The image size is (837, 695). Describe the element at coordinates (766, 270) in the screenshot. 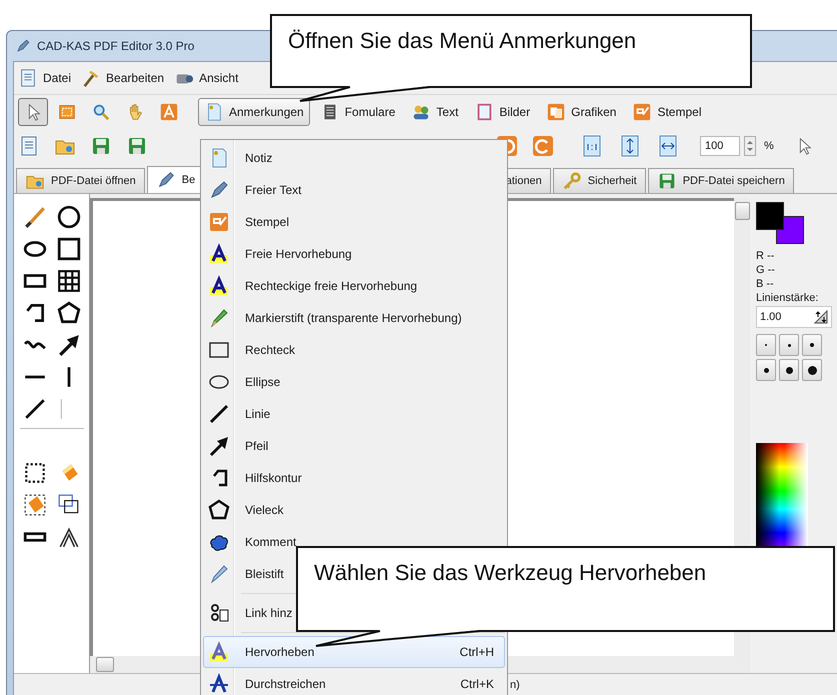

I see `channel-value: G --` at that location.